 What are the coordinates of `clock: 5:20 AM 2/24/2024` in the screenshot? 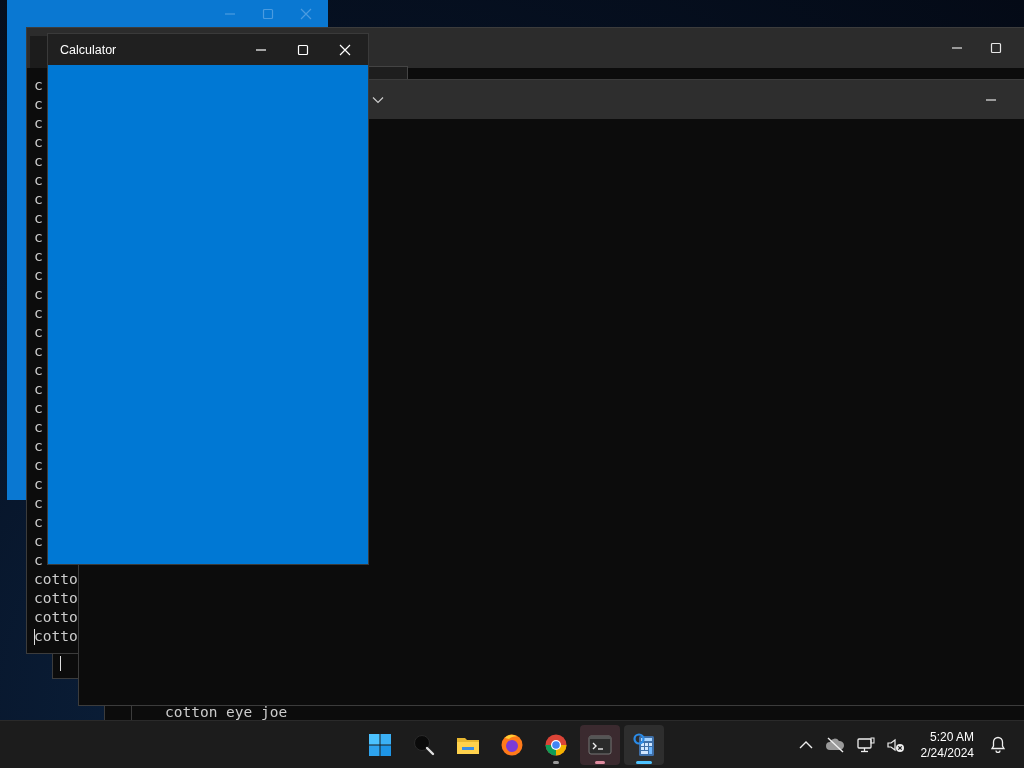 It's located at (947, 744).